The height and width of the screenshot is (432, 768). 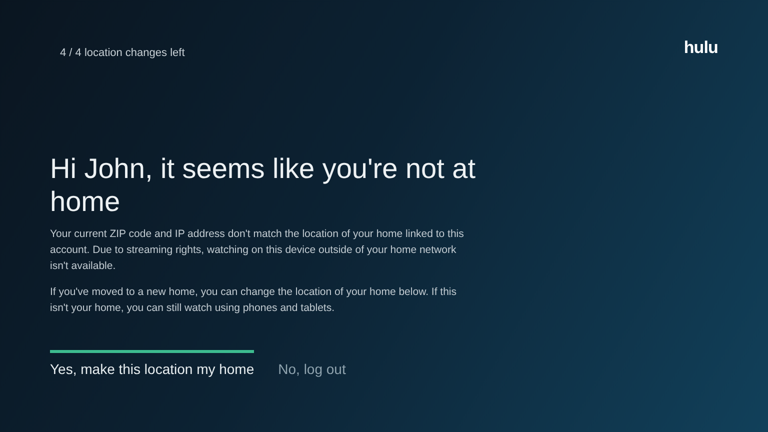 What do you see at coordinates (263, 185) in the screenshot?
I see `heading: Hi John, it seems like you're not at home` at bounding box center [263, 185].